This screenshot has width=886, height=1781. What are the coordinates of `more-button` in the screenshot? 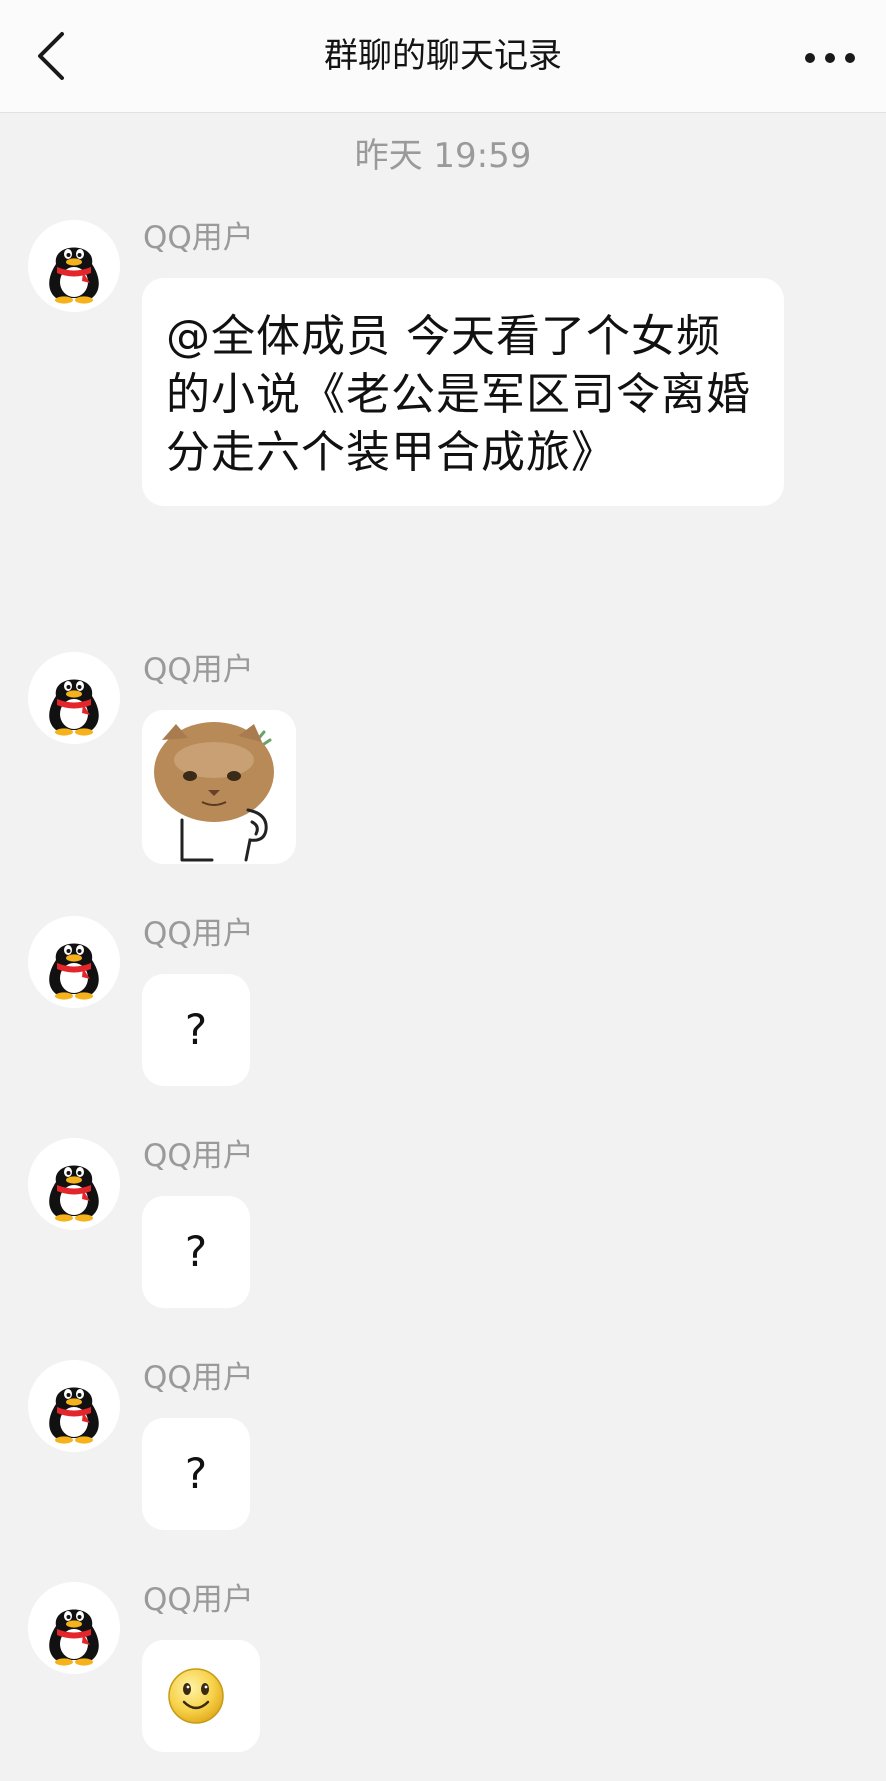 It's located at (830, 56).